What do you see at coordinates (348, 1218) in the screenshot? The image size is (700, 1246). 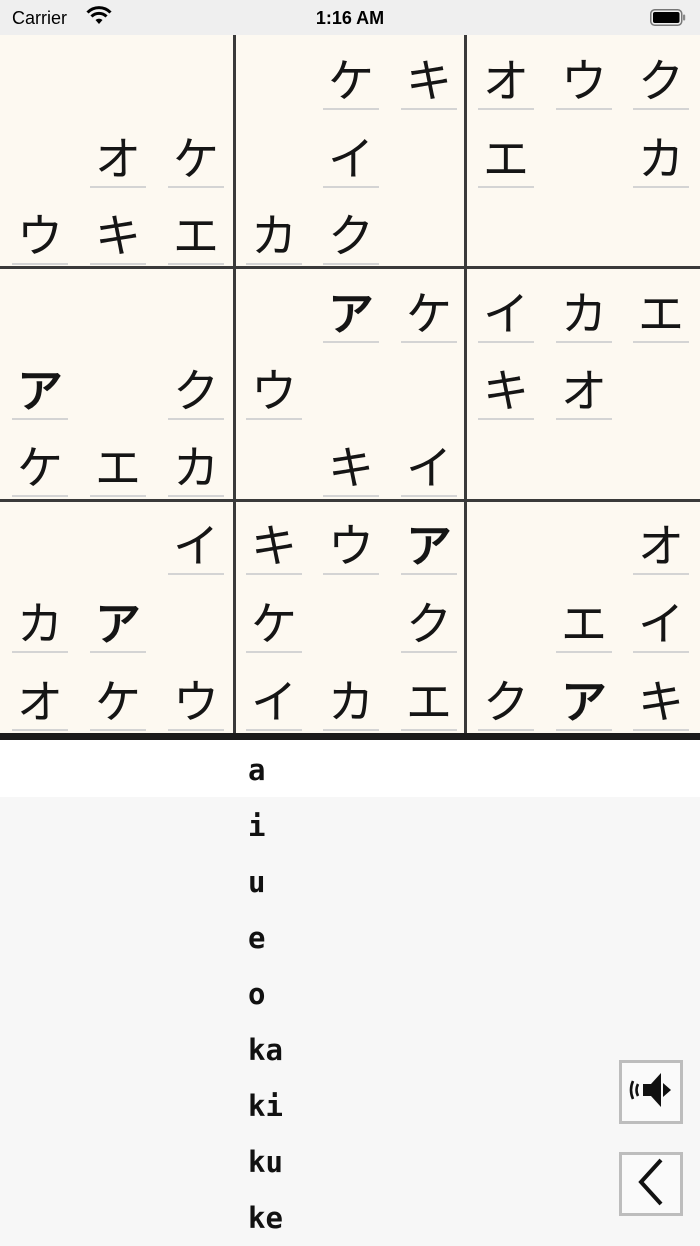 I see `picker-item: ke` at bounding box center [348, 1218].